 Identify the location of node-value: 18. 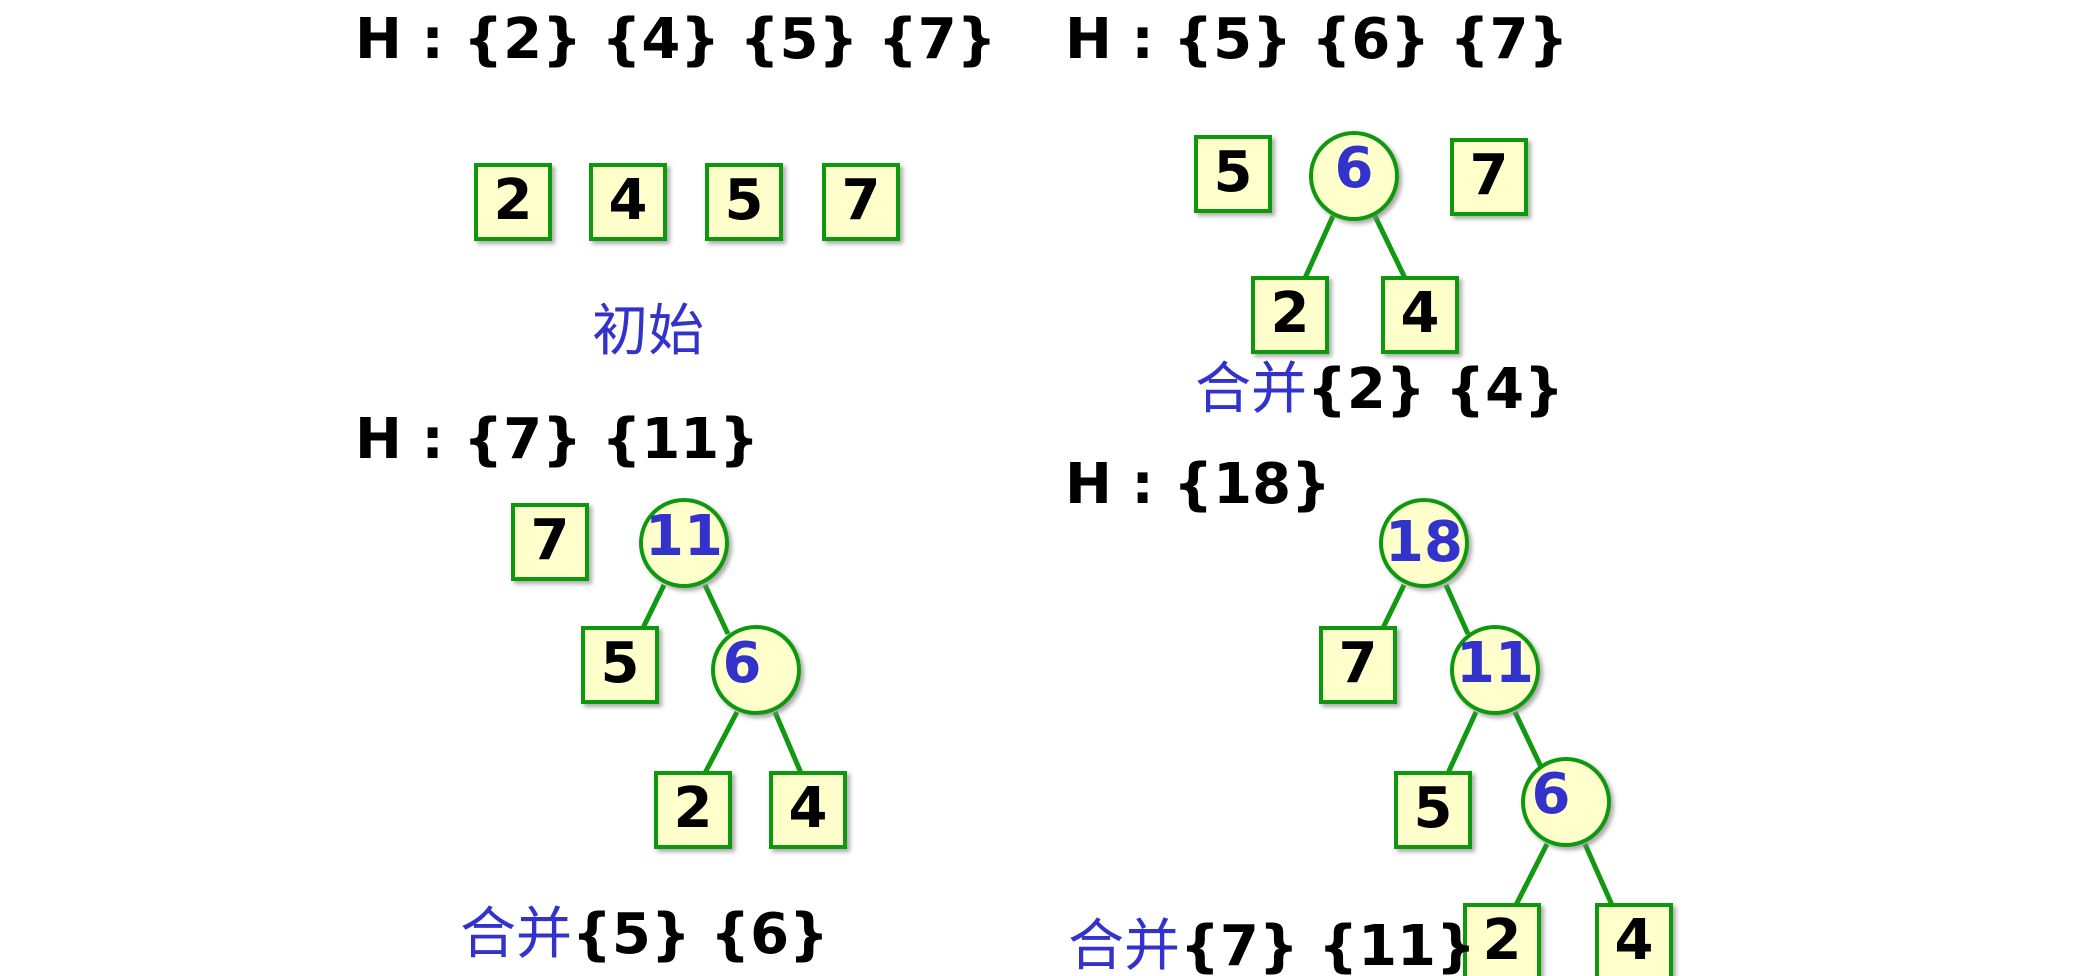
(1424, 542).